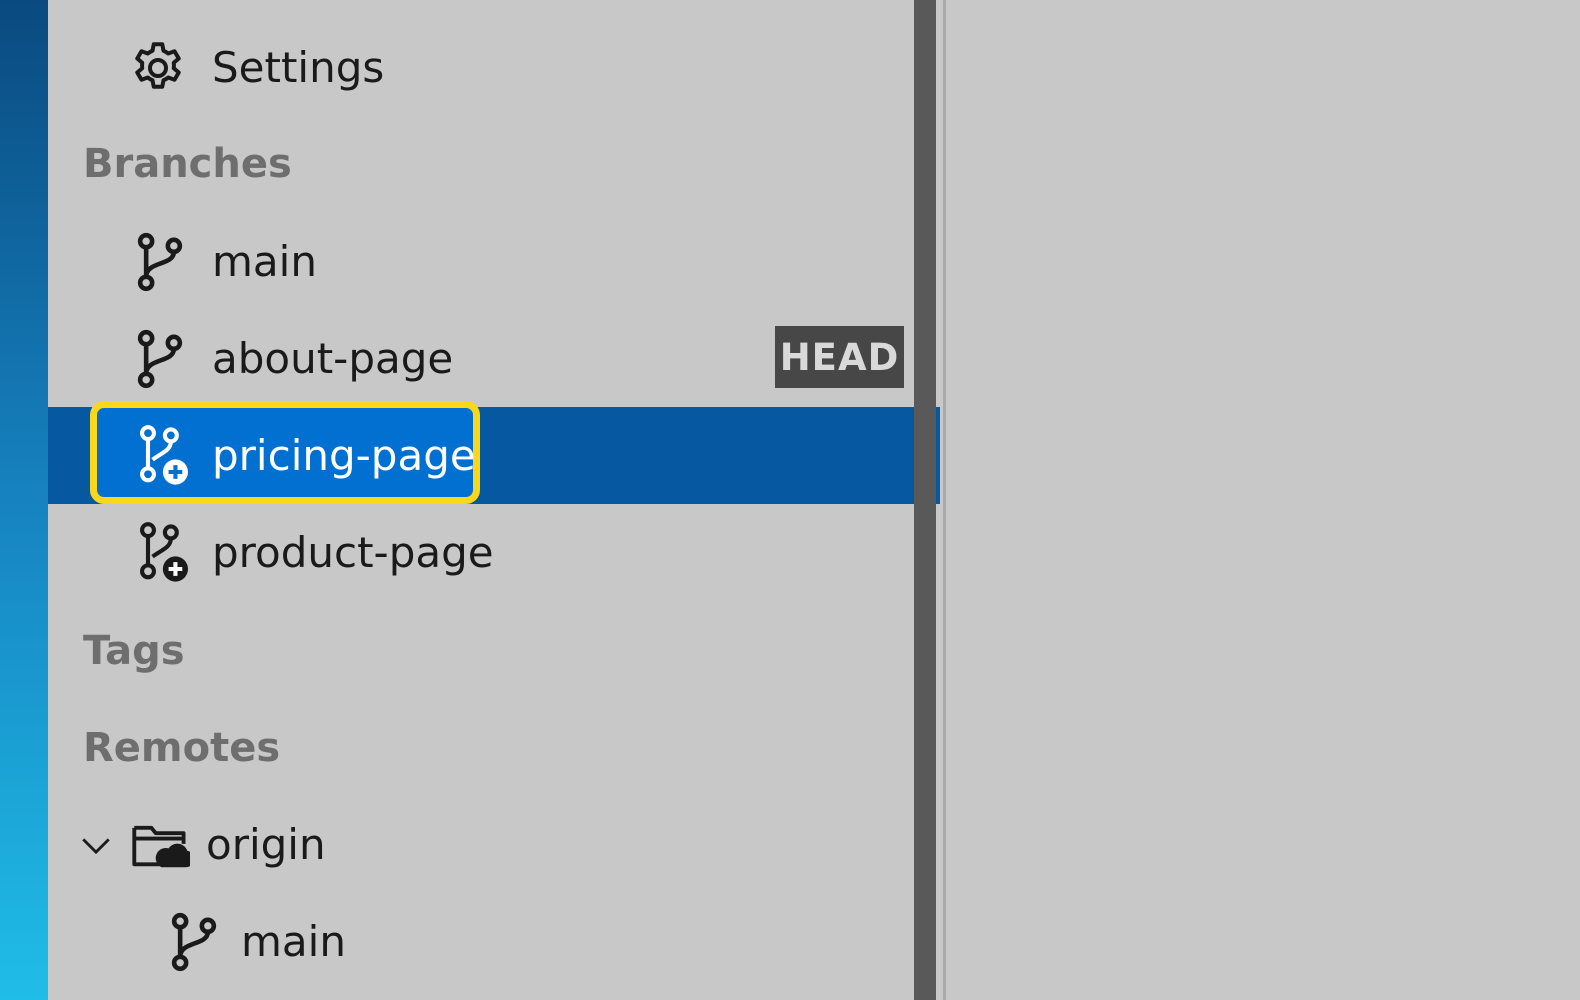  What do you see at coordinates (24, 500) in the screenshot?
I see `desktop-background` at bounding box center [24, 500].